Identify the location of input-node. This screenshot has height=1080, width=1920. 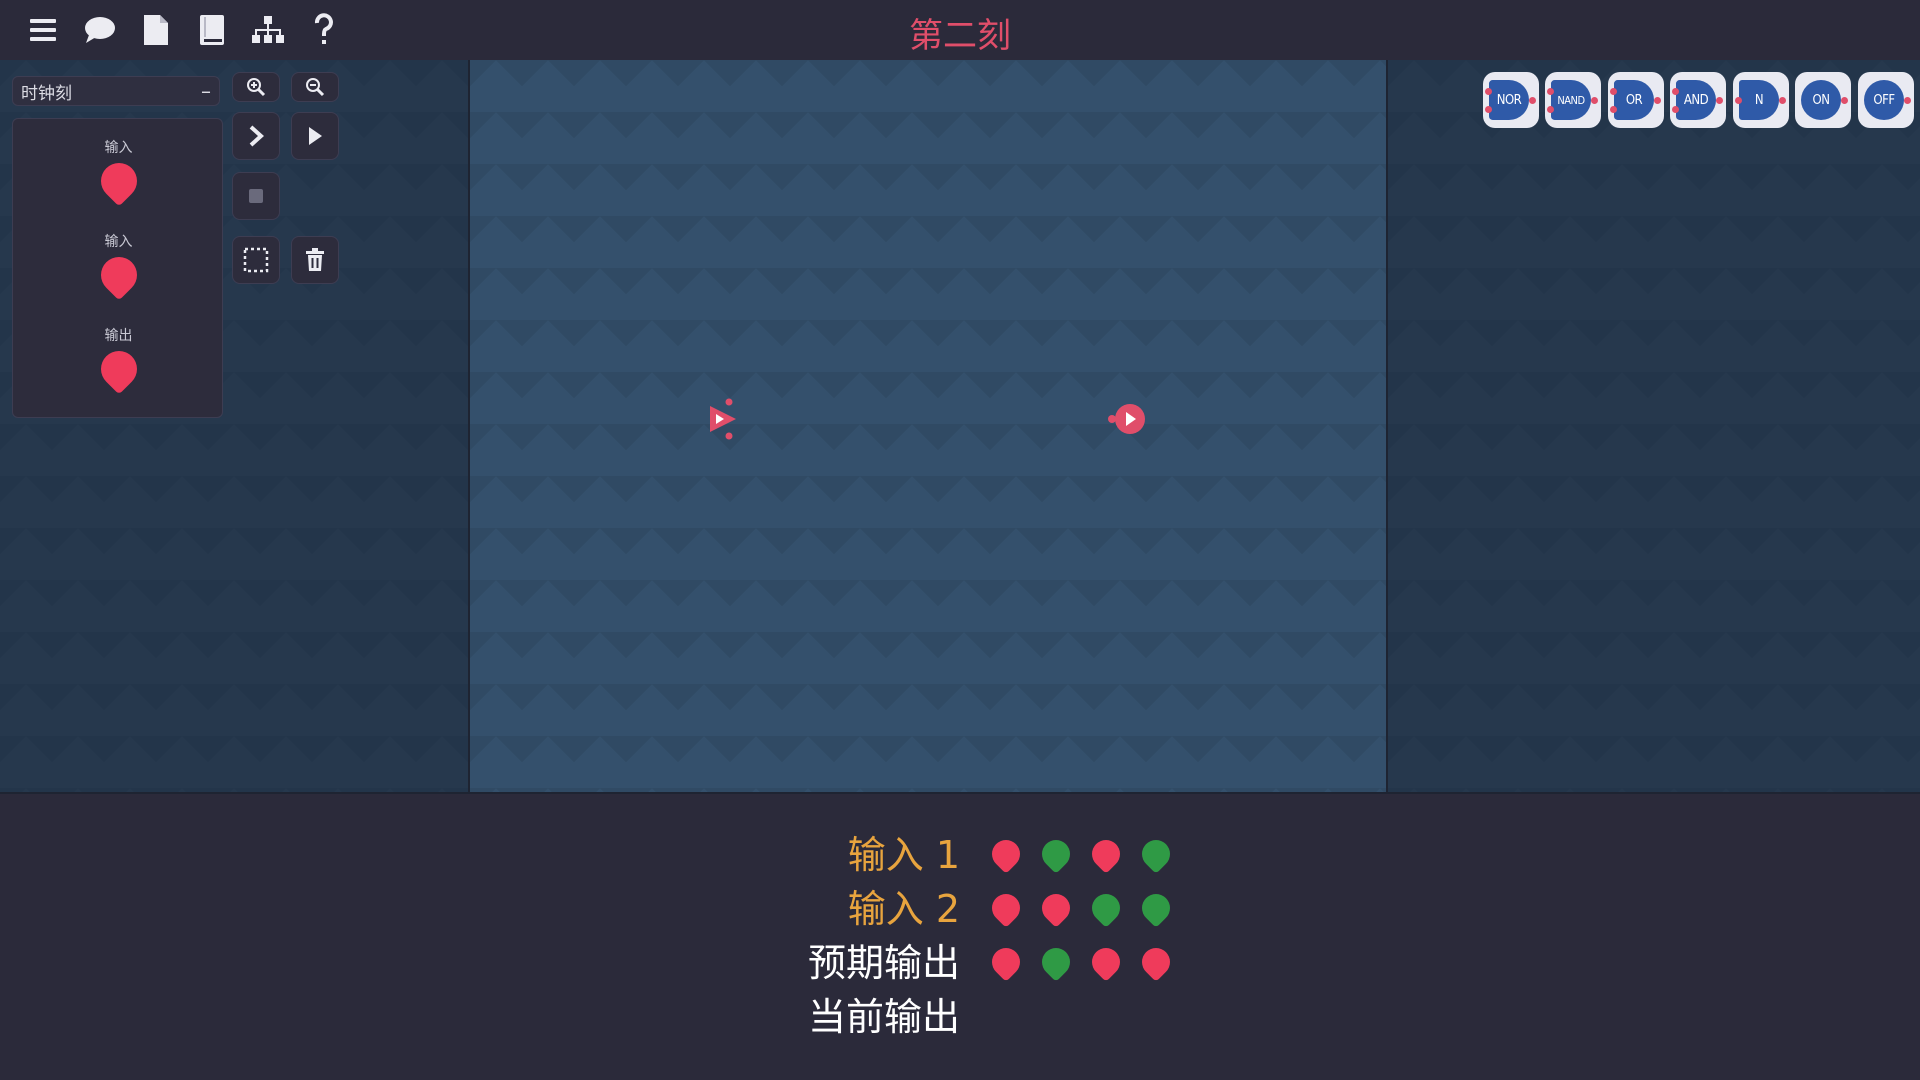
(725, 421).